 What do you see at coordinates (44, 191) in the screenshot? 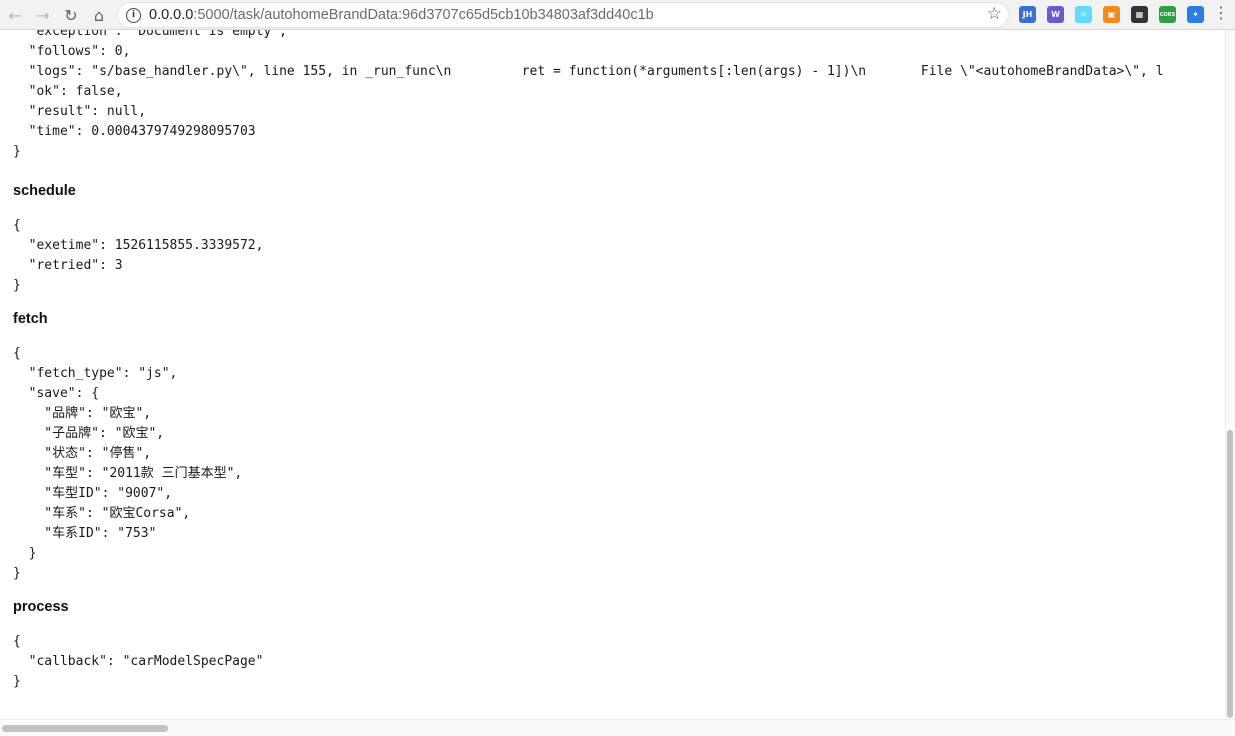
I see `section-title-schedule: schedule` at bounding box center [44, 191].